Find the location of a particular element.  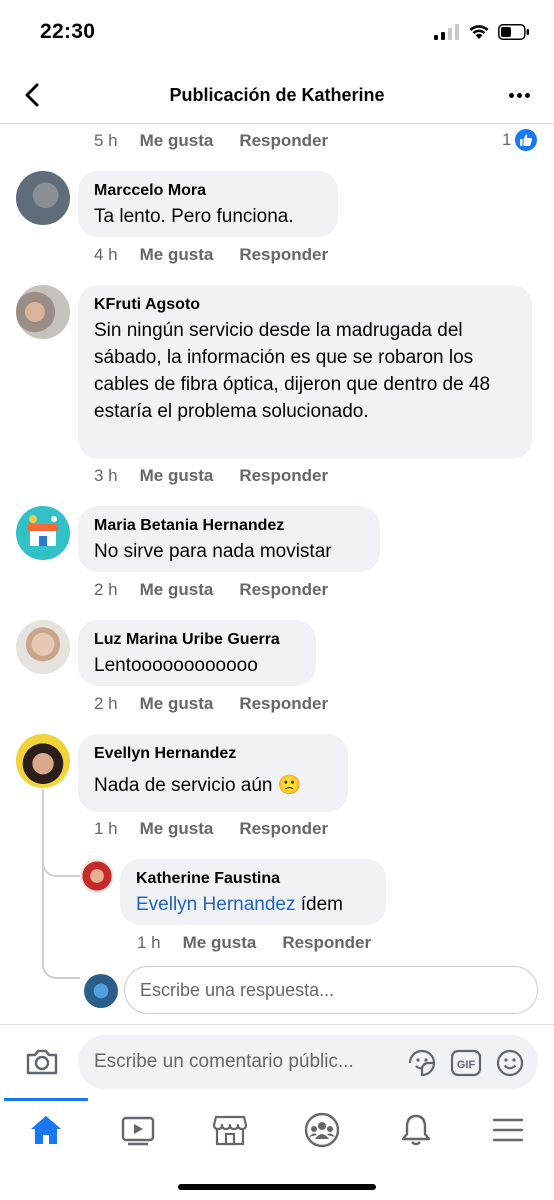

mention-link: Evellyn Hernandez is located at coordinates (215, 904).